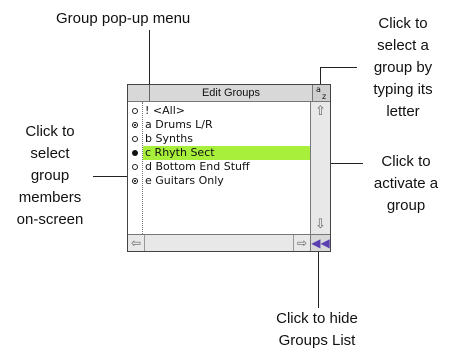  What do you see at coordinates (318, 89) in the screenshot?
I see `sort-letter-top: a` at bounding box center [318, 89].